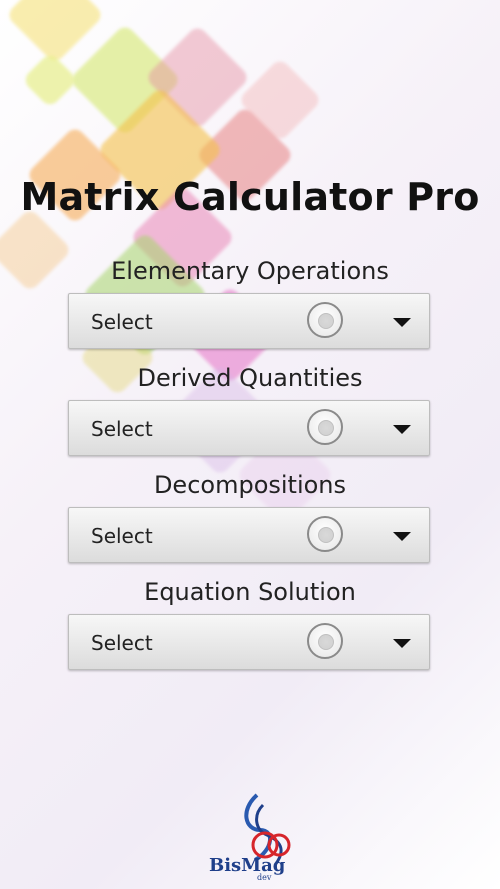  What do you see at coordinates (250, 485) in the screenshot?
I see `section-label-decompositions: Decompositions` at bounding box center [250, 485].